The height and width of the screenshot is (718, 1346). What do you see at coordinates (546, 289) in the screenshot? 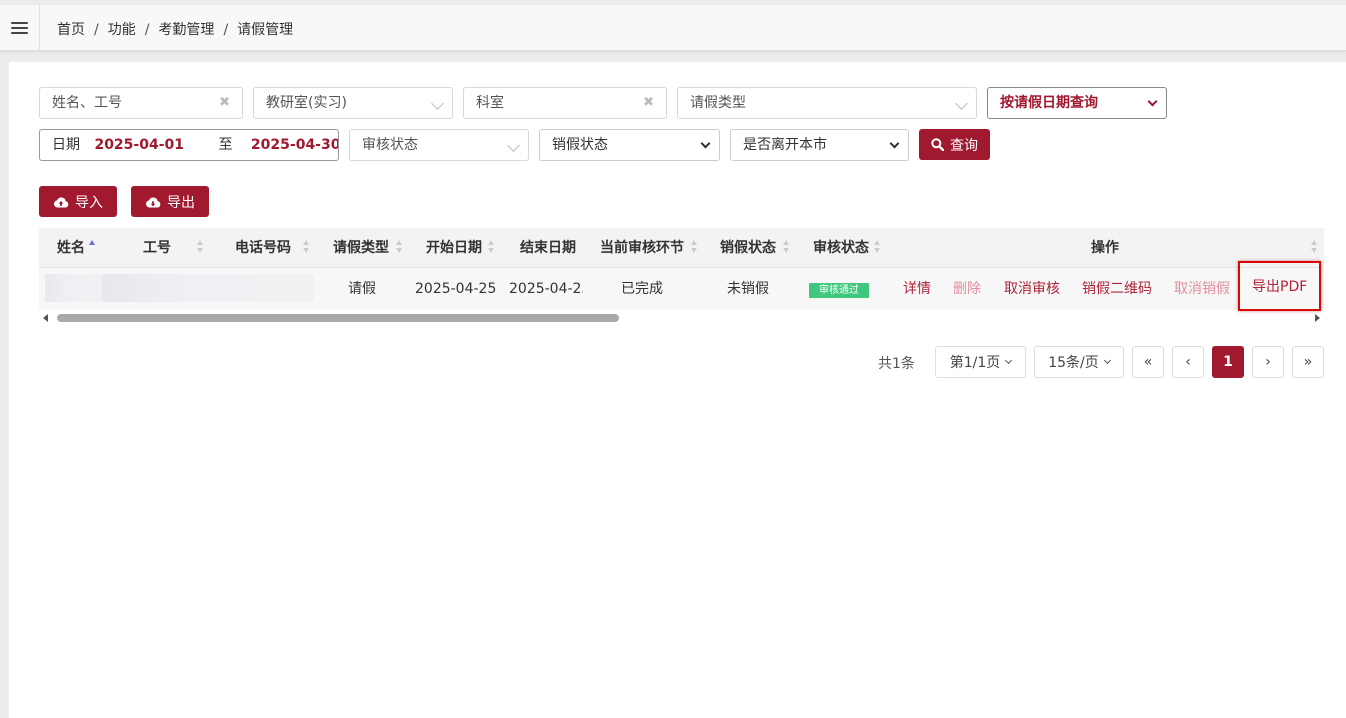
I see `cell-end-date: 2025-04-25` at bounding box center [546, 289].